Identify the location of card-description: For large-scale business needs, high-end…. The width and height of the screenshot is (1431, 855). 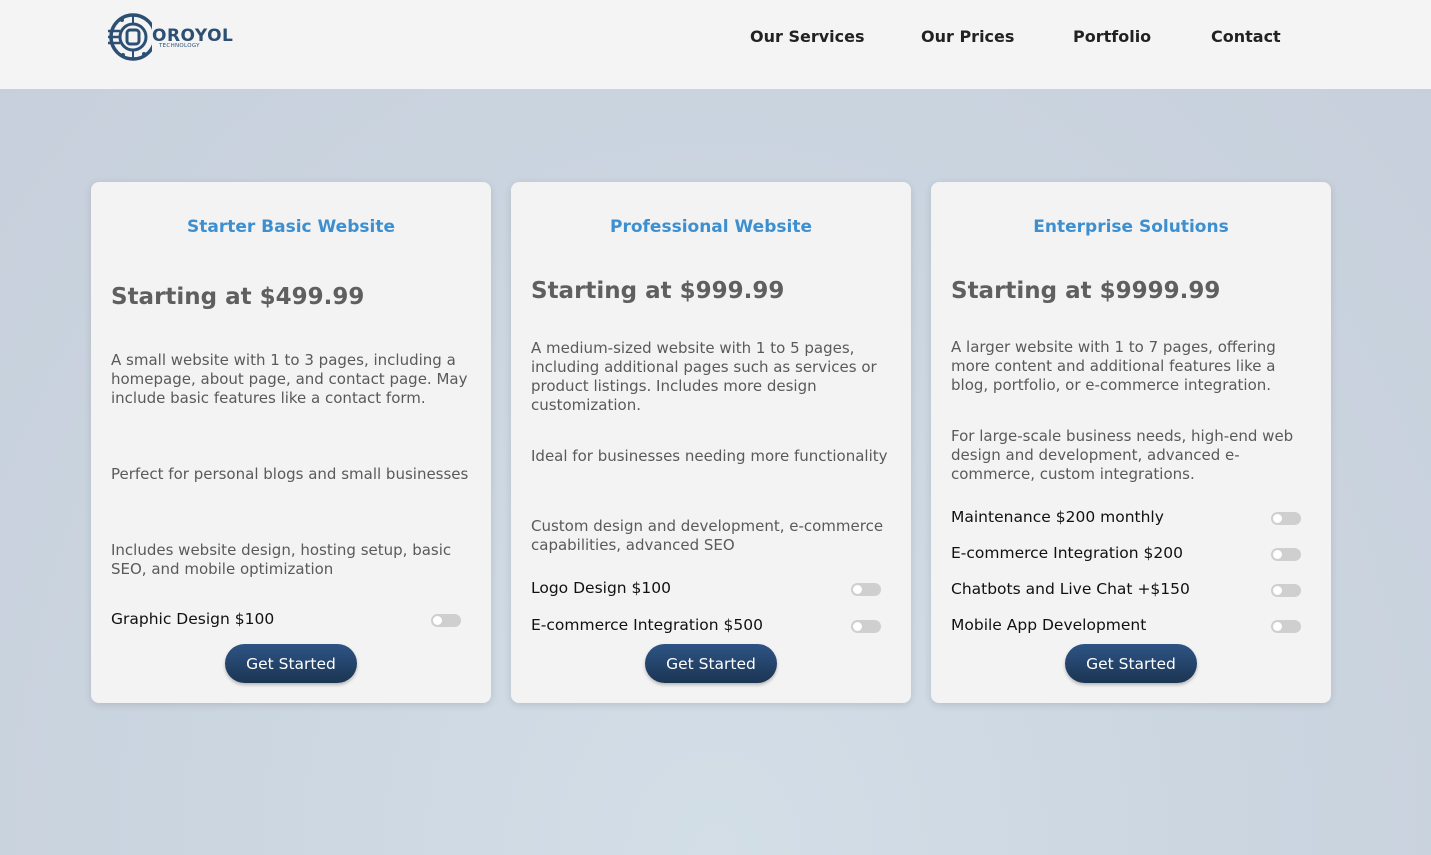
(1122, 455).